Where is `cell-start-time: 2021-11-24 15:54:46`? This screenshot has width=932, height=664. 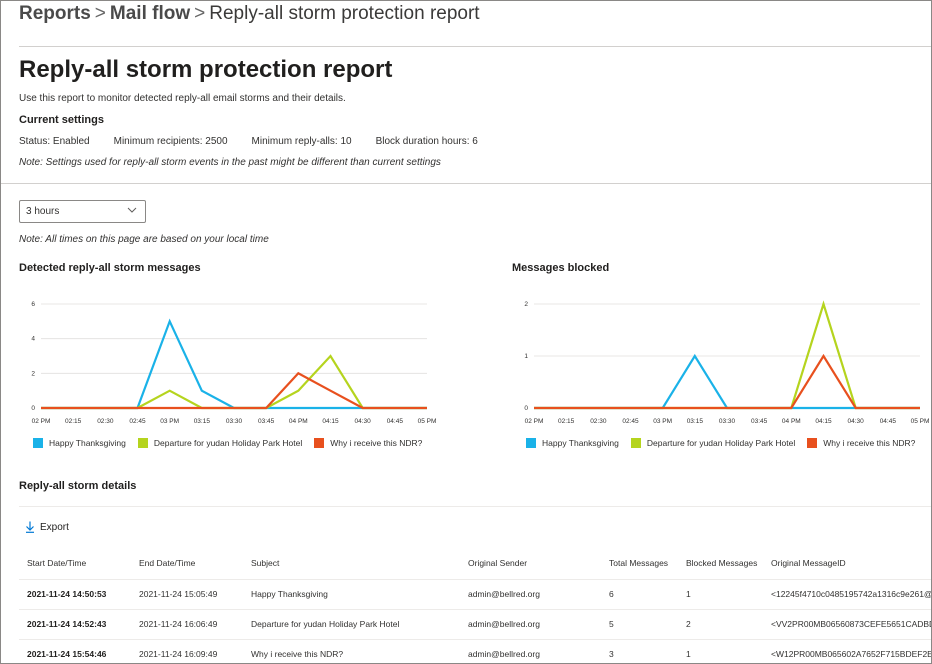 cell-start-time: 2021-11-24 15:54:46 is located at coordinates (75, 651).